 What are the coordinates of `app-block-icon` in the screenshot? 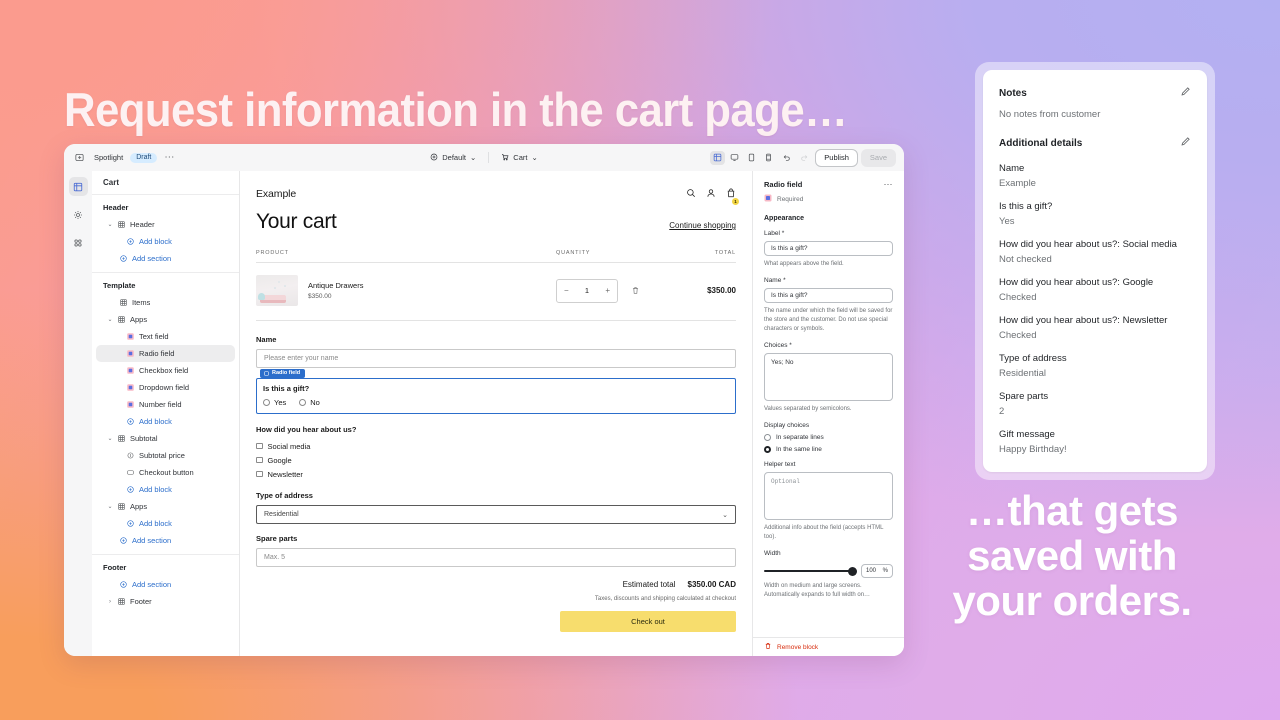 It's located at (130, 353).